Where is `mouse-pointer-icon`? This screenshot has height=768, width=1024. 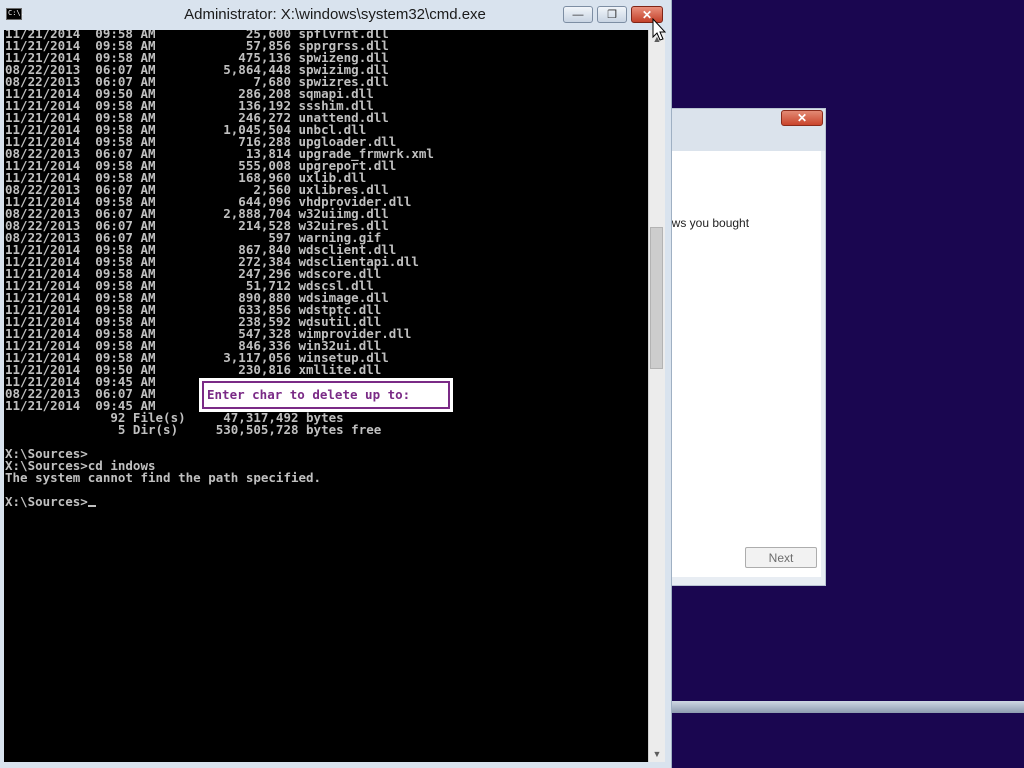
mouse-pointer-icon is located at coordinates (659, 29).